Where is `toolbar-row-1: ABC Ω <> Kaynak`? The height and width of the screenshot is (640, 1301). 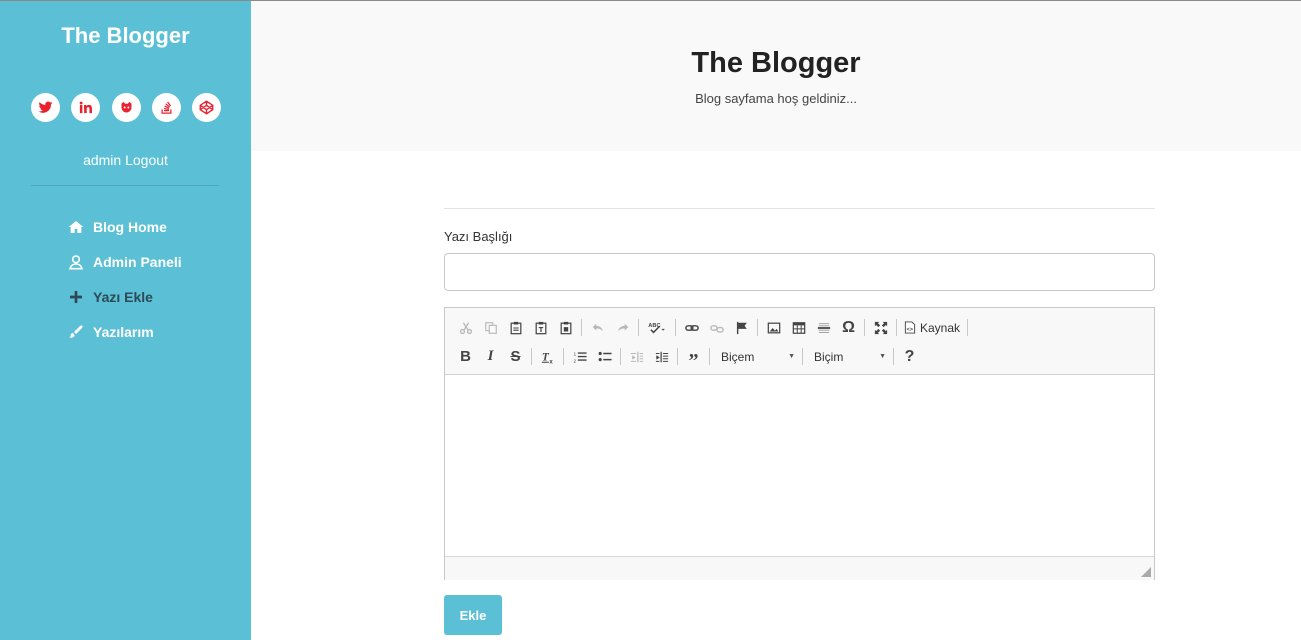
toolbar-row-1: ABC Ω <> Kaynak is located at coordinates (799, 327).